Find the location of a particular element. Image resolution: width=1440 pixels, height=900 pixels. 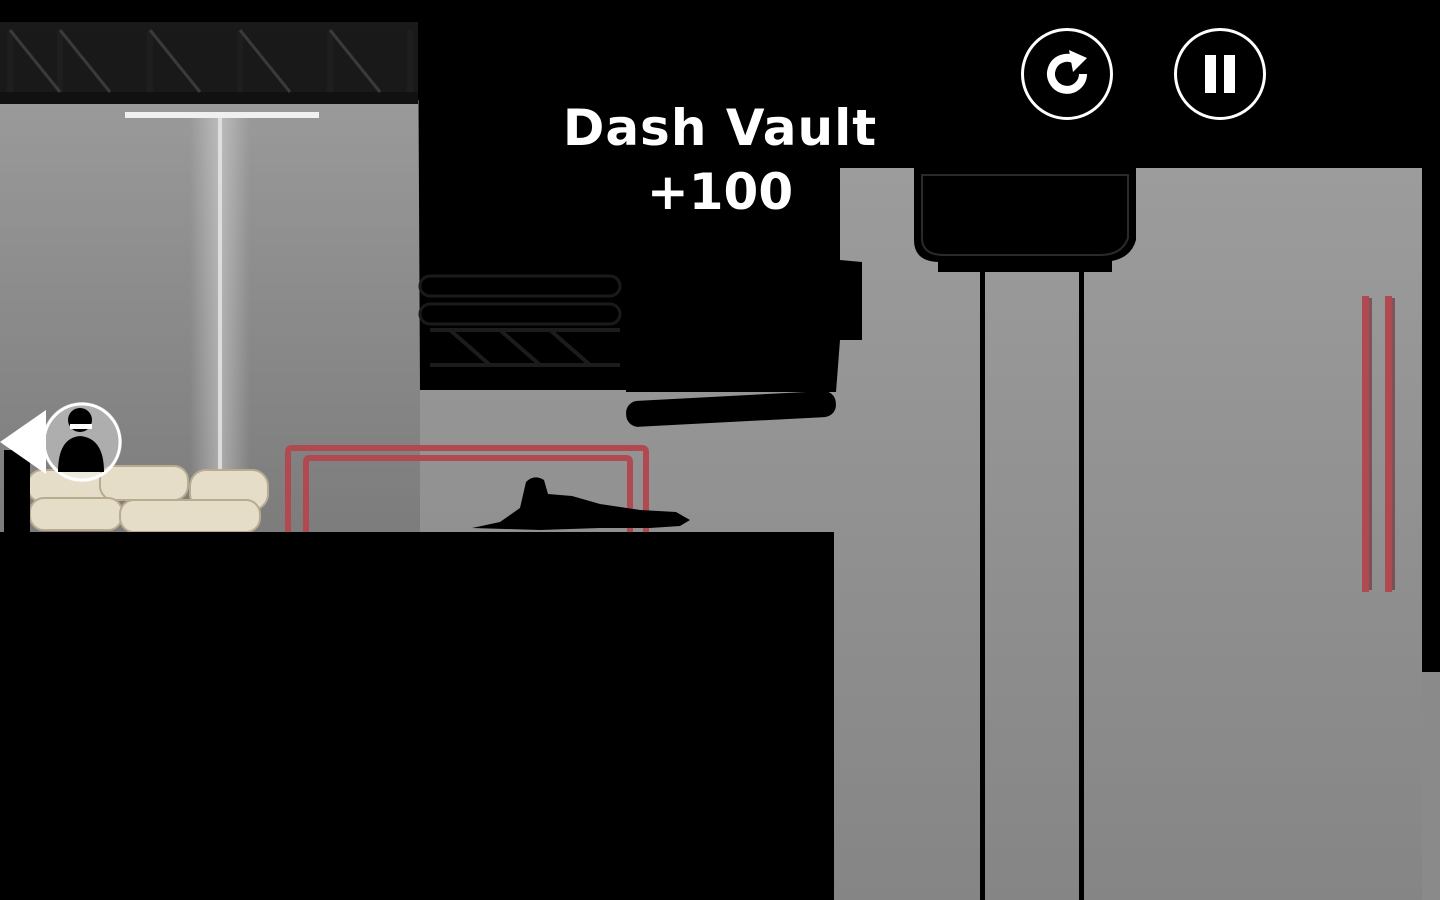

restart-button is located at coordinates (1067, 74).